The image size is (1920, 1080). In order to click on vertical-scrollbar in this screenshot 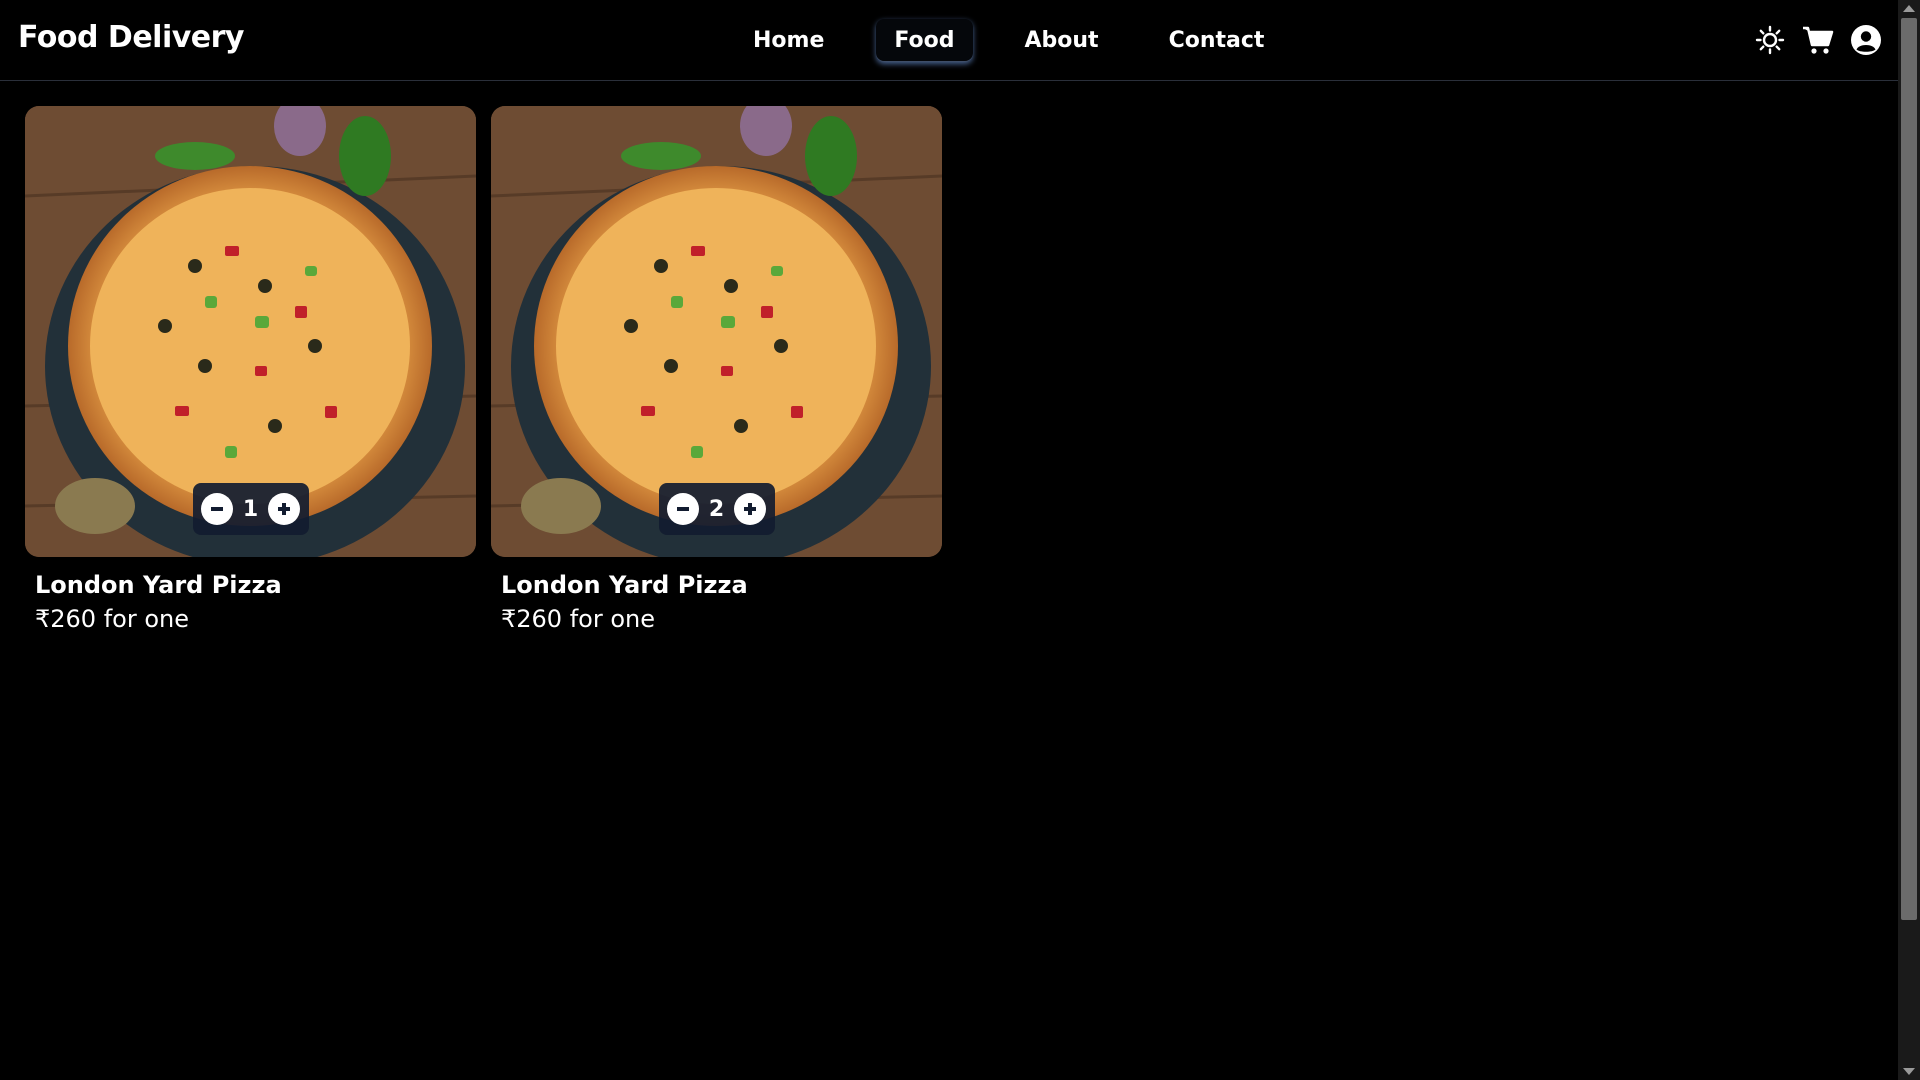, I will do `click(1909, 540)`.